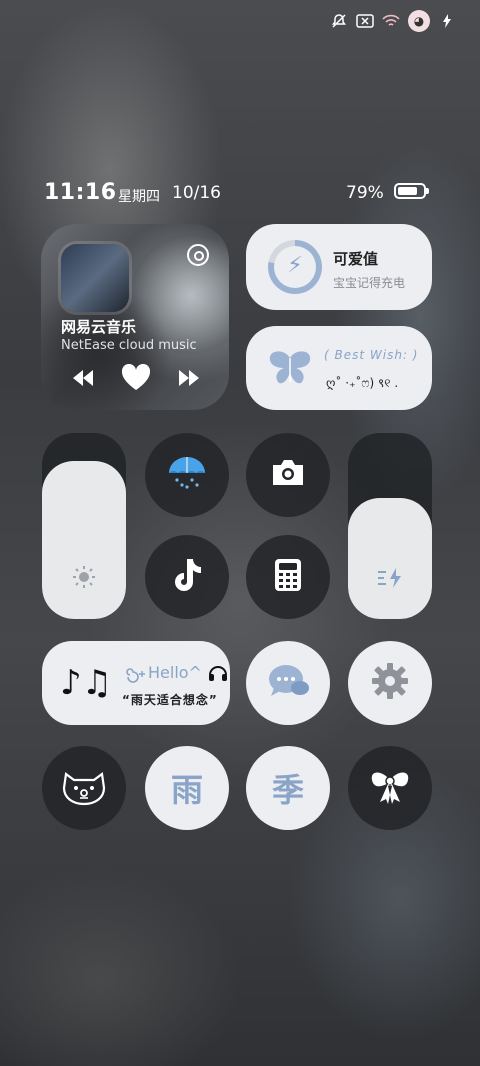 The image size is (480, 1066). Describe the element at coordinates (411, 191) in the screenshot. I see `battery-icon` at that location.